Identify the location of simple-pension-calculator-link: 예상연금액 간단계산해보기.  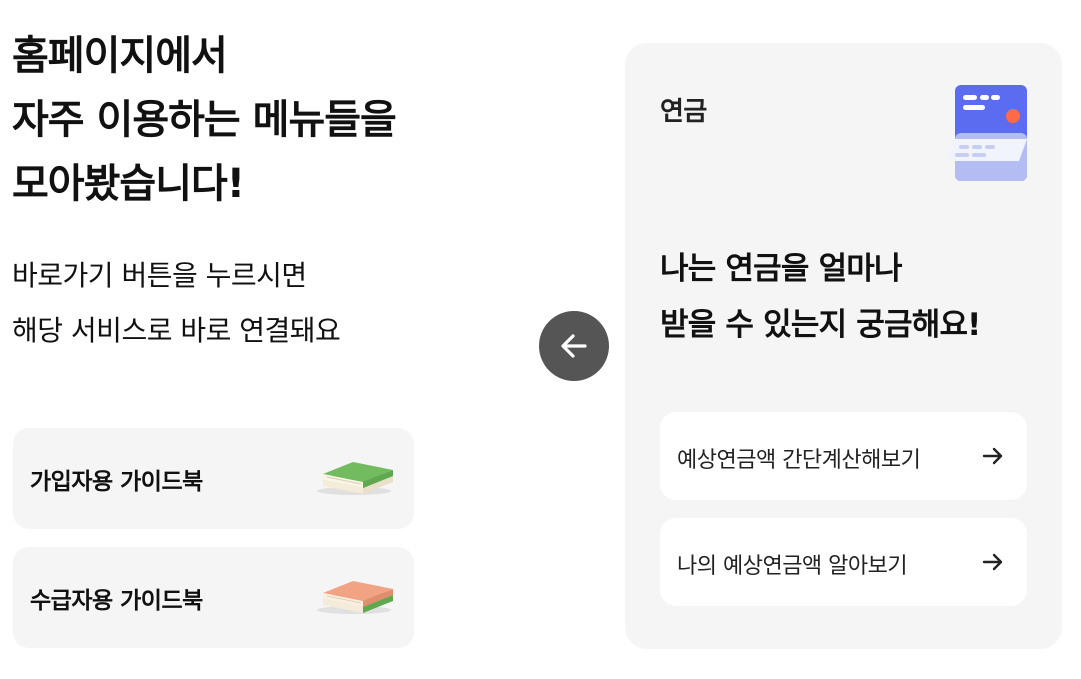
(843, 456).